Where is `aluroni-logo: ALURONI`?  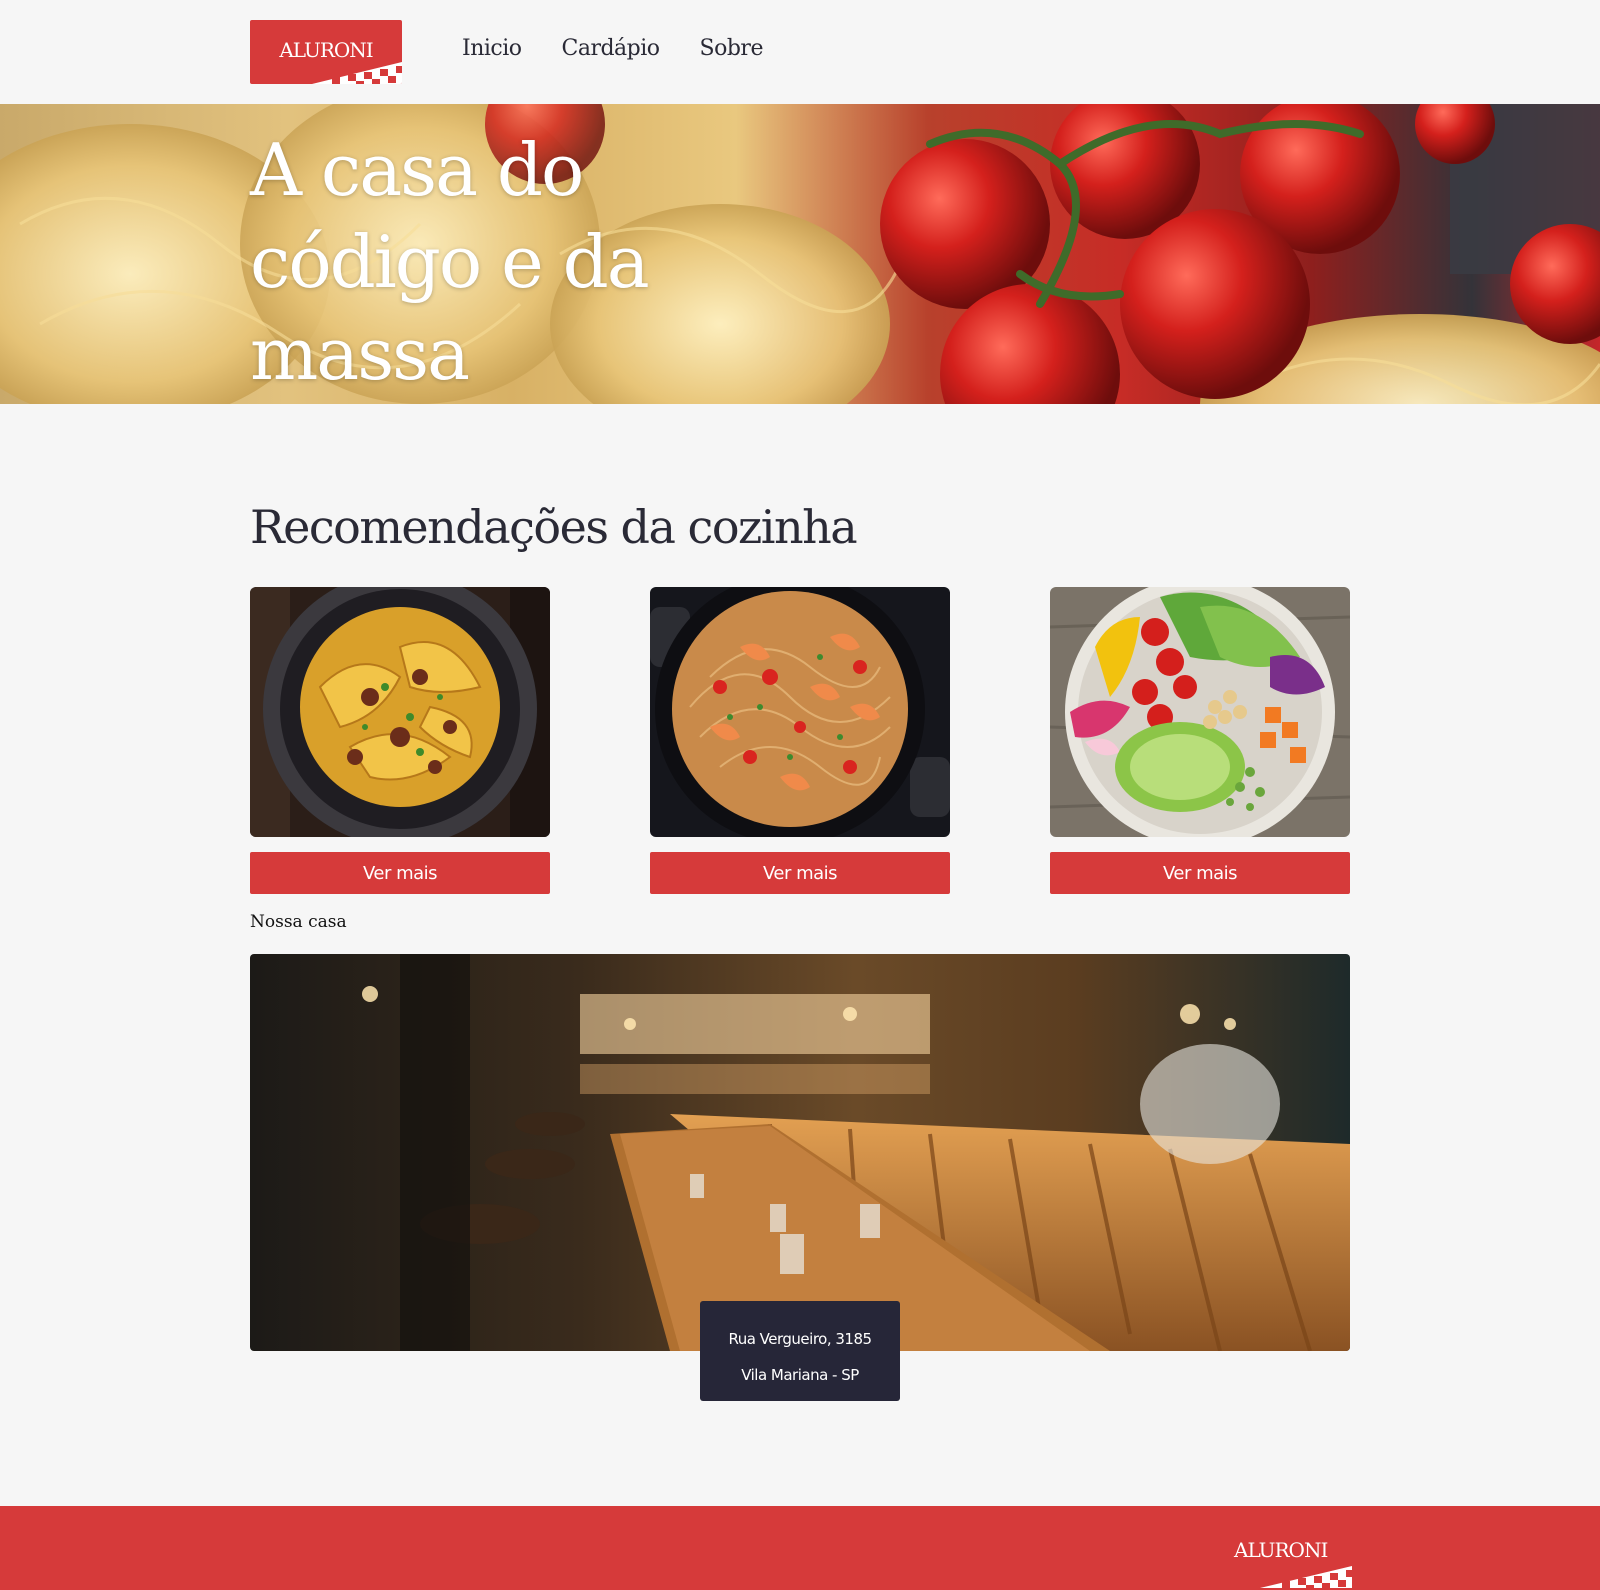
aluroni-logo: ALURONI is located at coordinates (326, 52).